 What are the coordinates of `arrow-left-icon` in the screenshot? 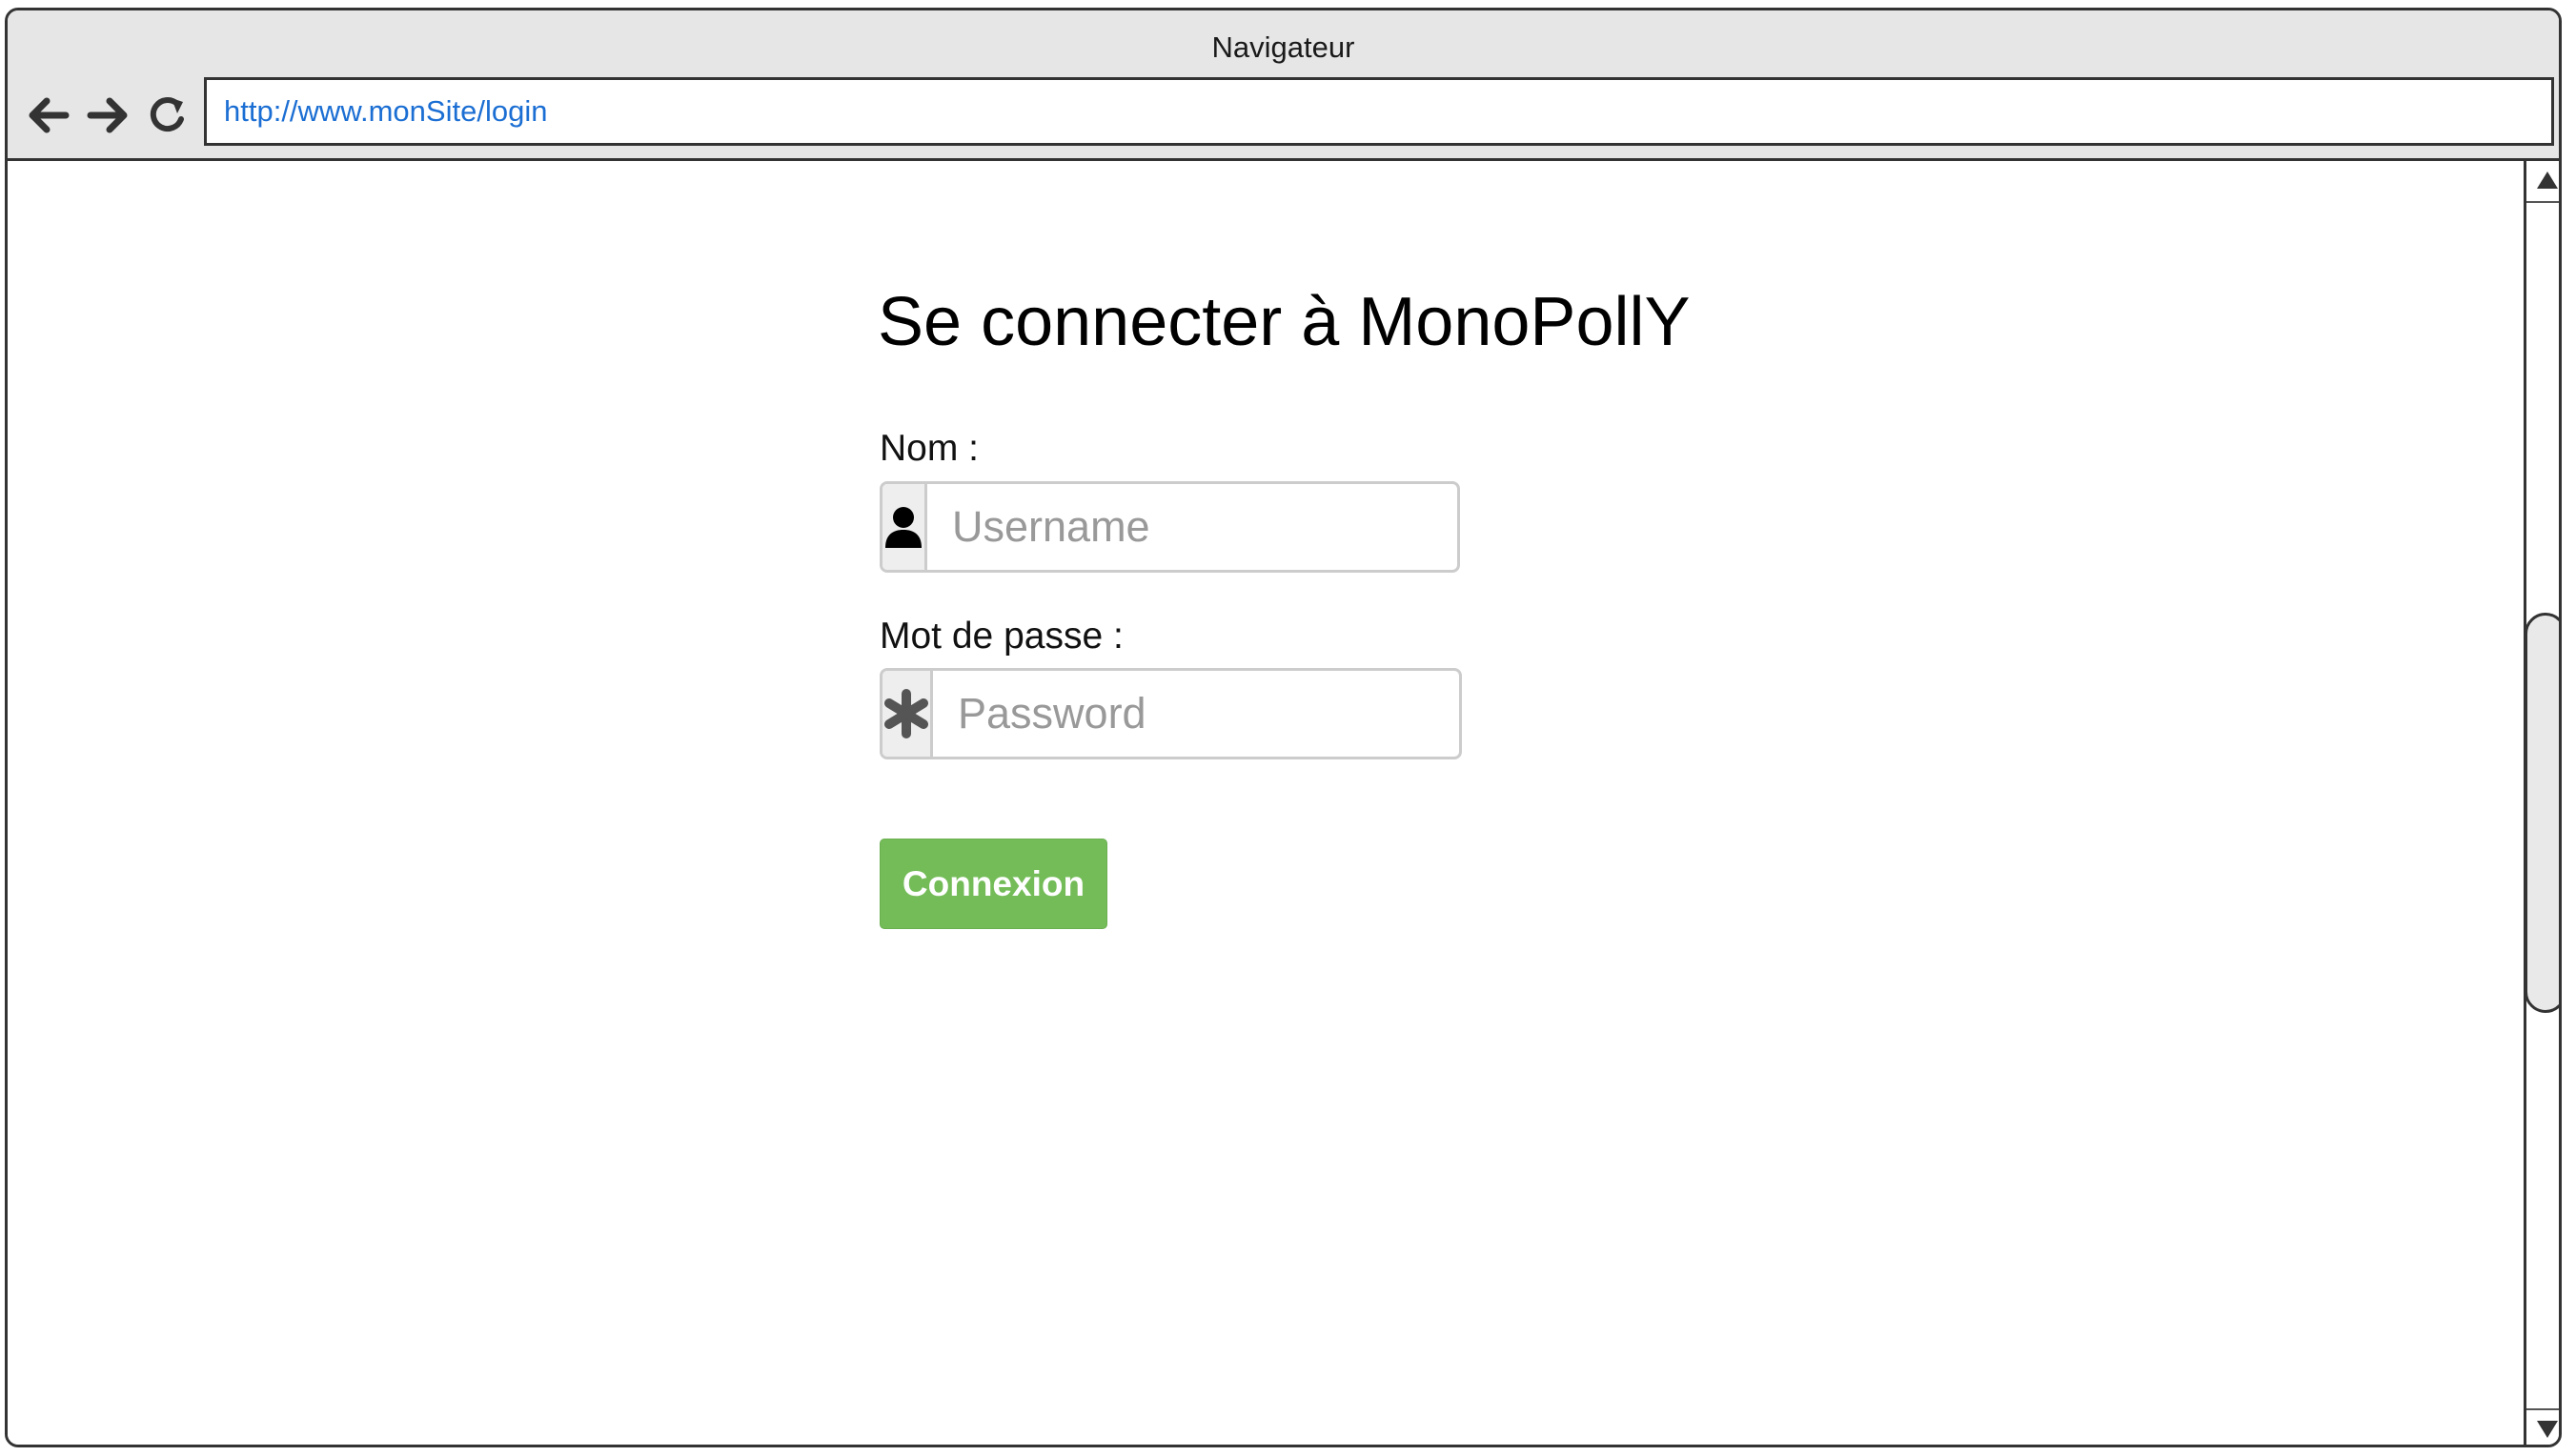 It's located at (50, 115).